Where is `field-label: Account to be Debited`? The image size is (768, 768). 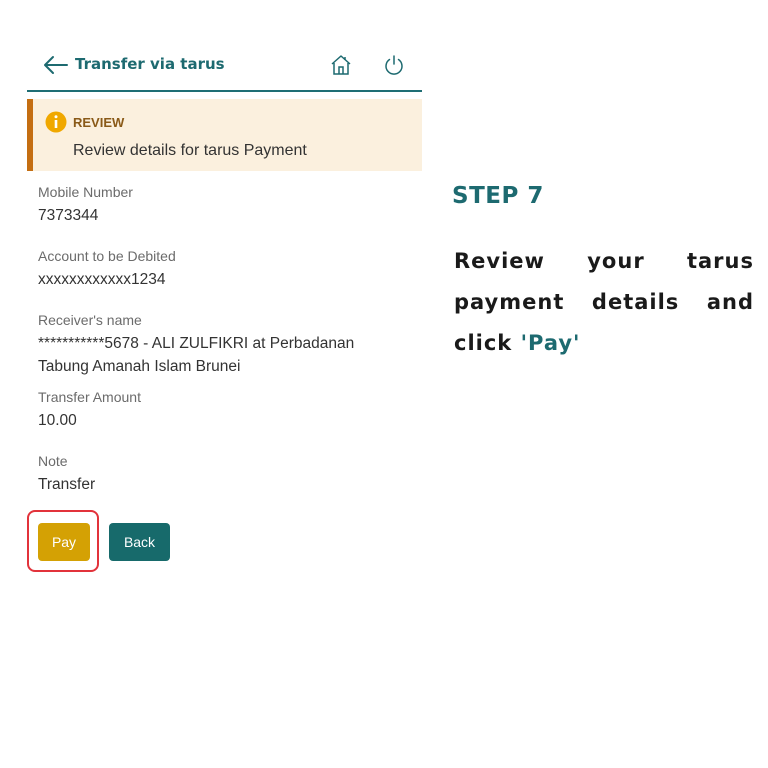
field-label: Account to be Debited is located at coordinates (107, 256).